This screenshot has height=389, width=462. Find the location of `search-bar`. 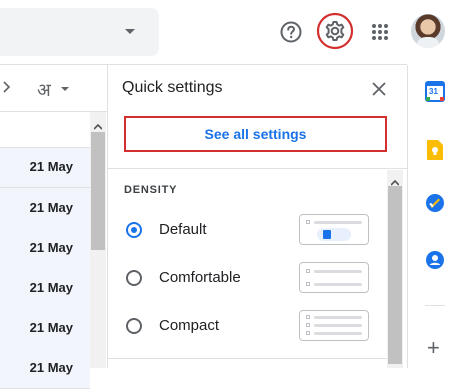

search-bar is located at coordinates (79, 32).